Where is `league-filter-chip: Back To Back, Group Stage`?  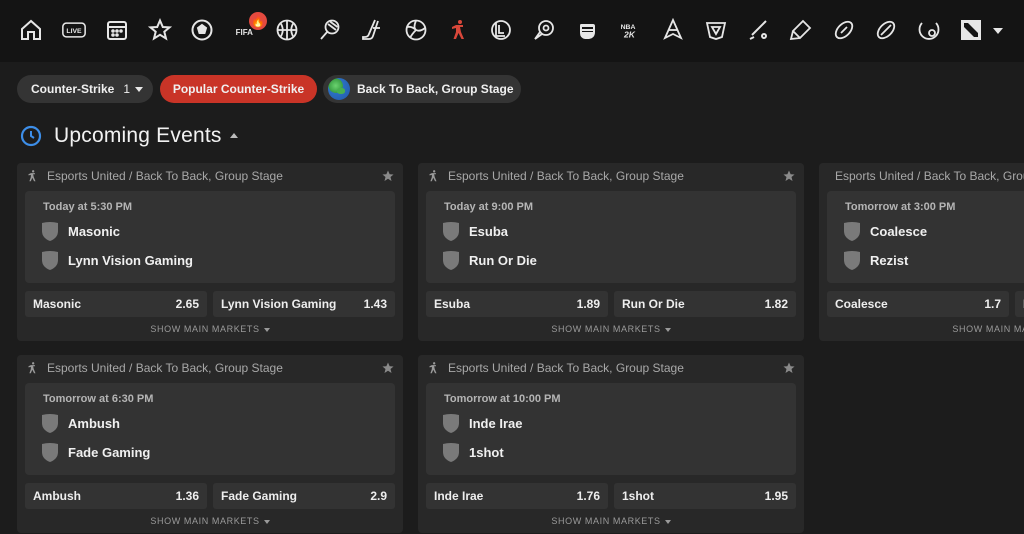 league-filter-chip: Back To Back, Group Stage is located at coordinates (422, 89).